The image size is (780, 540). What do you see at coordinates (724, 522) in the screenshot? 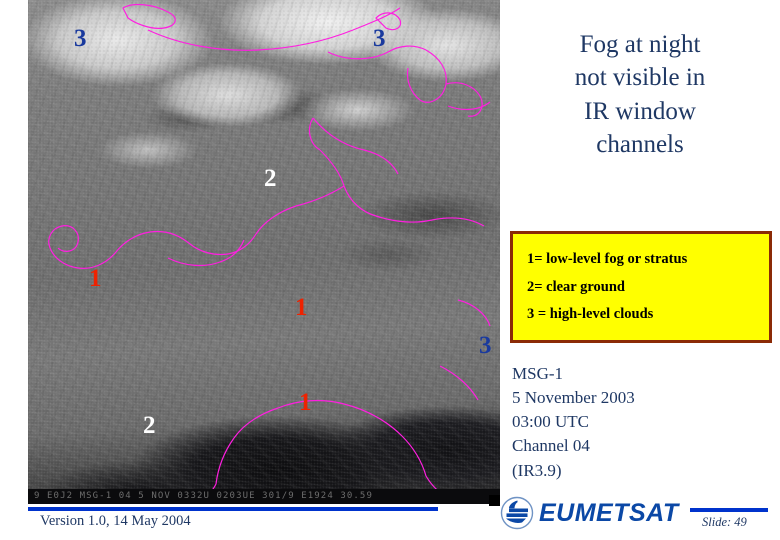
I see `slide-number: Slide: 49` at bounding box center [724, 522].